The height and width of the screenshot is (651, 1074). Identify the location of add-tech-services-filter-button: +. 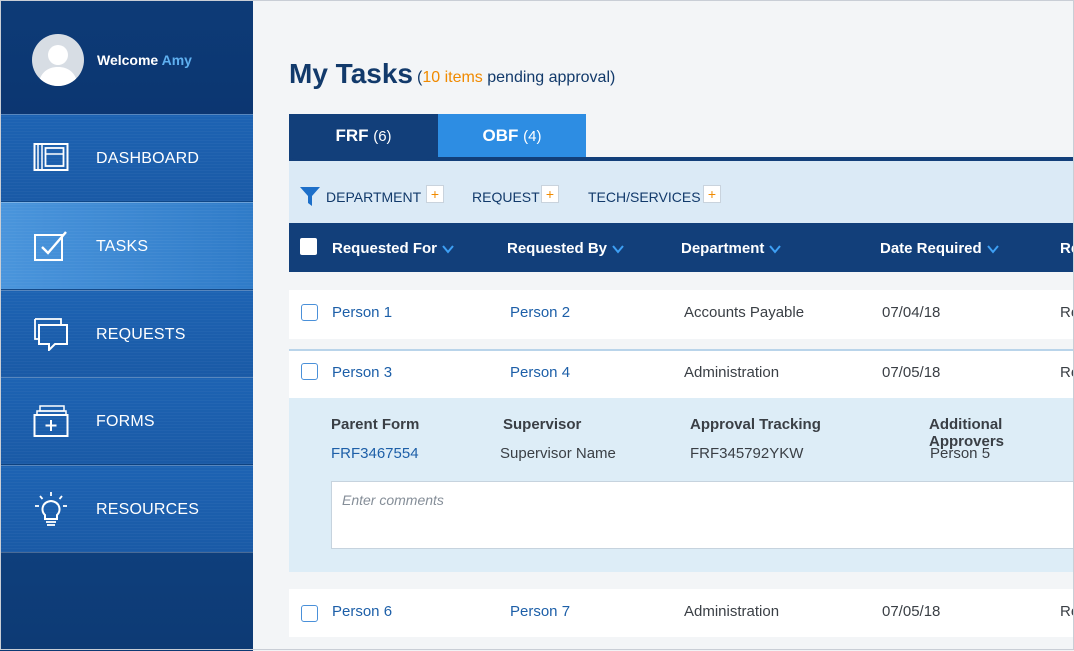
(712, 194).